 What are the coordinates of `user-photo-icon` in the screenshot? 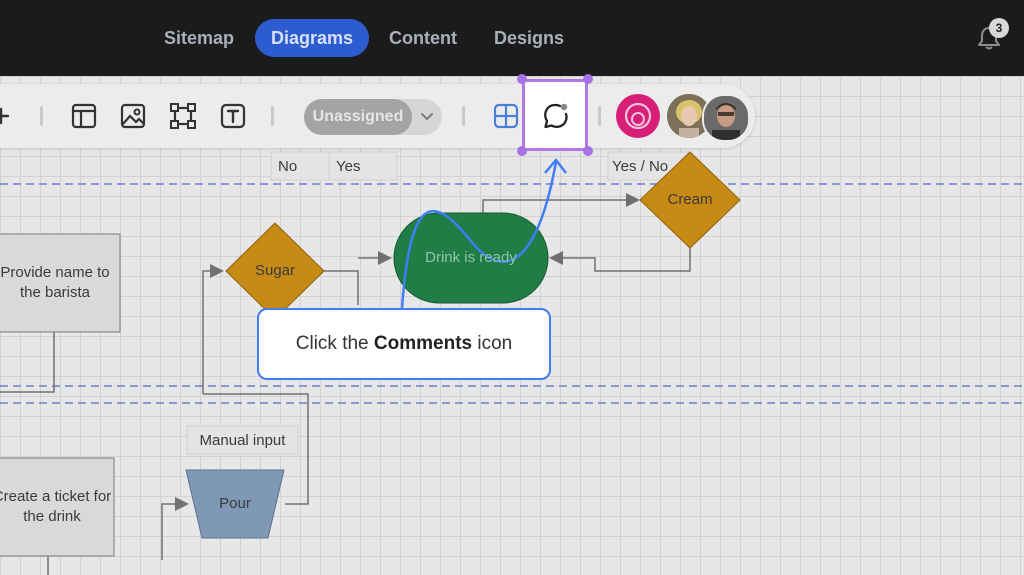 It's located at (726, 118).